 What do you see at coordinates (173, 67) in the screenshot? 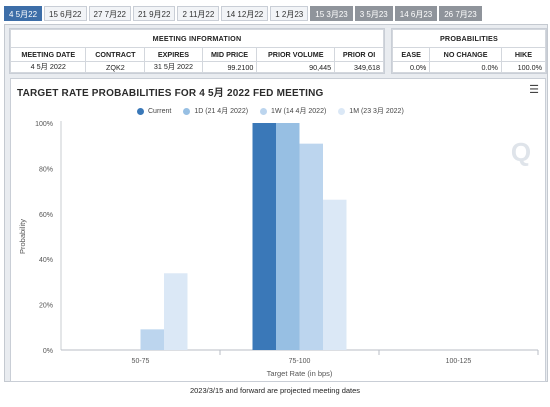
I see `cell-expires: 31 5月 2022` at bounding box center [173, 67].